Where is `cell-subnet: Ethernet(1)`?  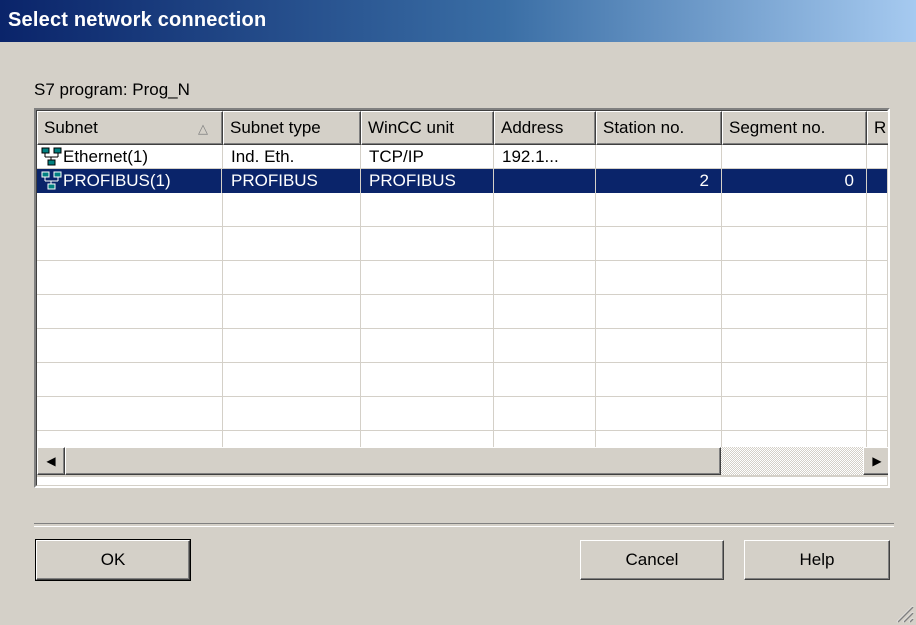
cell-subnet: Ethernet(1) is located at coordinates (106, 156).